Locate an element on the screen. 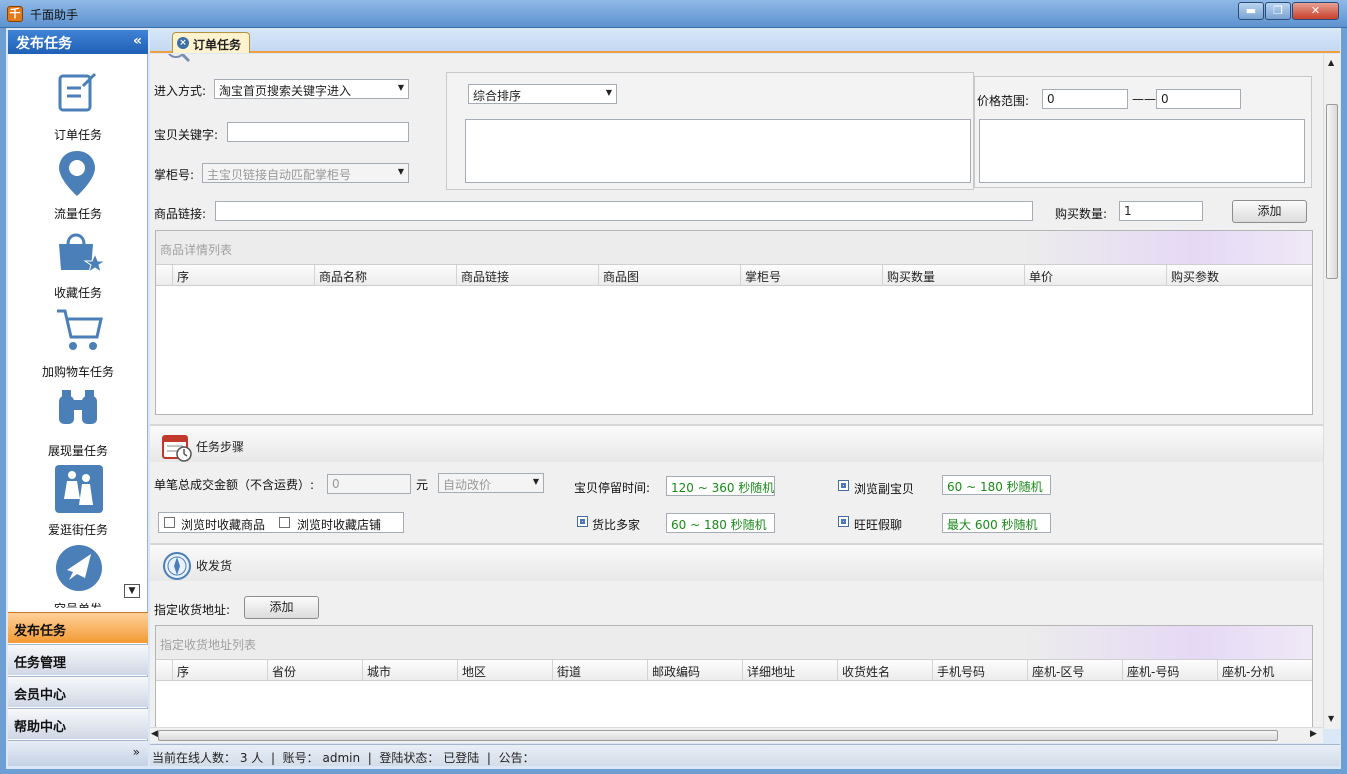  sidebar-item-shopping-task: 爱逛街任务 is located at coordinates (78, 500).